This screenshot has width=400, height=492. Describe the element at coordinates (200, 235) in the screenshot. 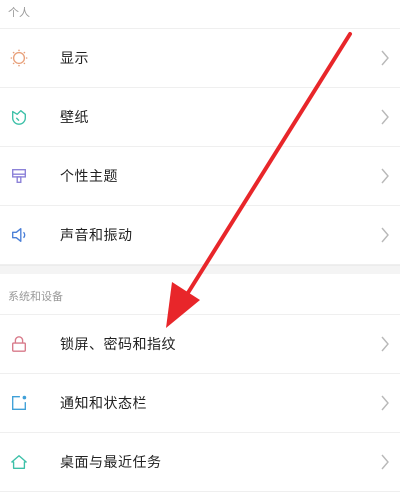

I see `settings-item-sound: 声音和振动` at that location.